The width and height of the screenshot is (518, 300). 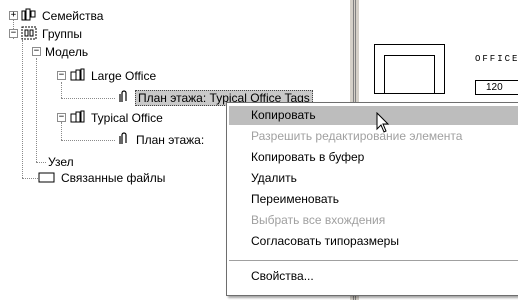 I want to click on collapse-groups-toggle: −, so click(x=13, y=33).